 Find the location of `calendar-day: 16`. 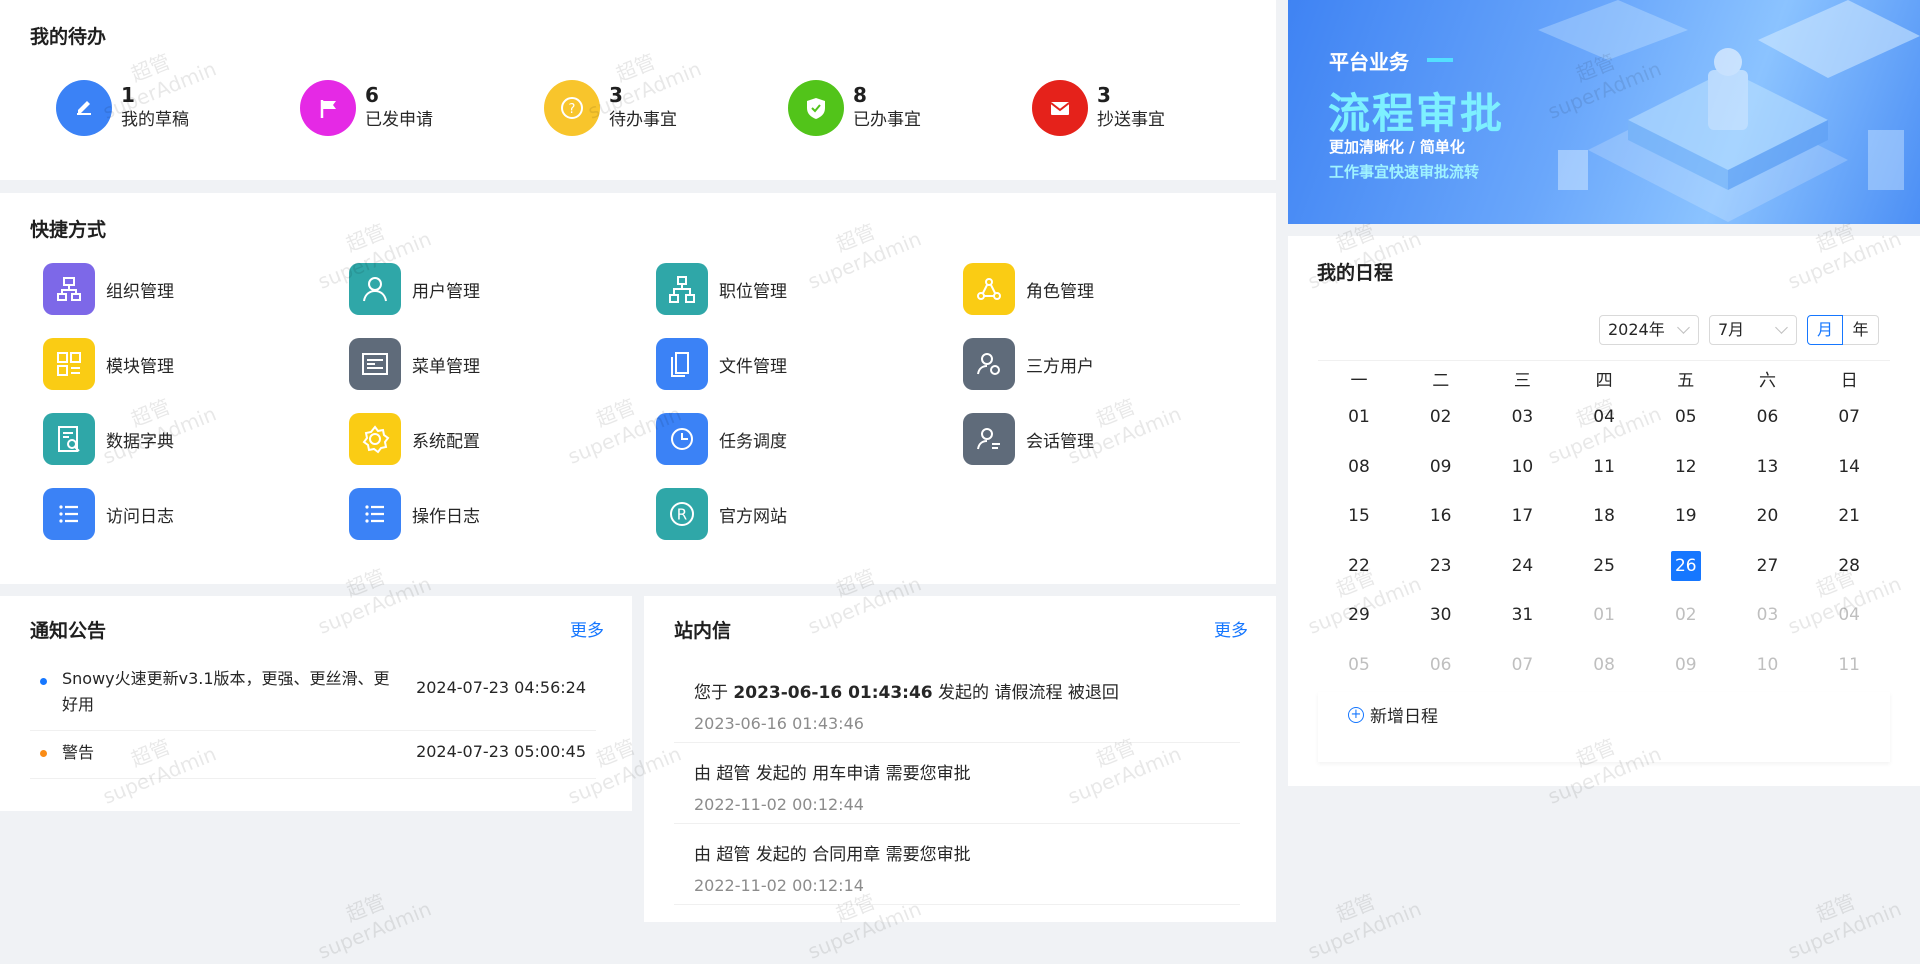

calendar-day: 16 is located at coordinates (1441, 526).